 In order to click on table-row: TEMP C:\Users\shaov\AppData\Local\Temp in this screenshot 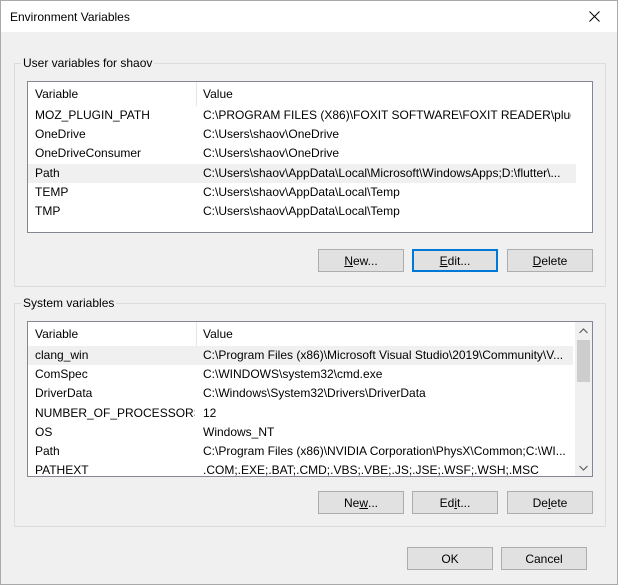, I will do `click(302, 192)`.